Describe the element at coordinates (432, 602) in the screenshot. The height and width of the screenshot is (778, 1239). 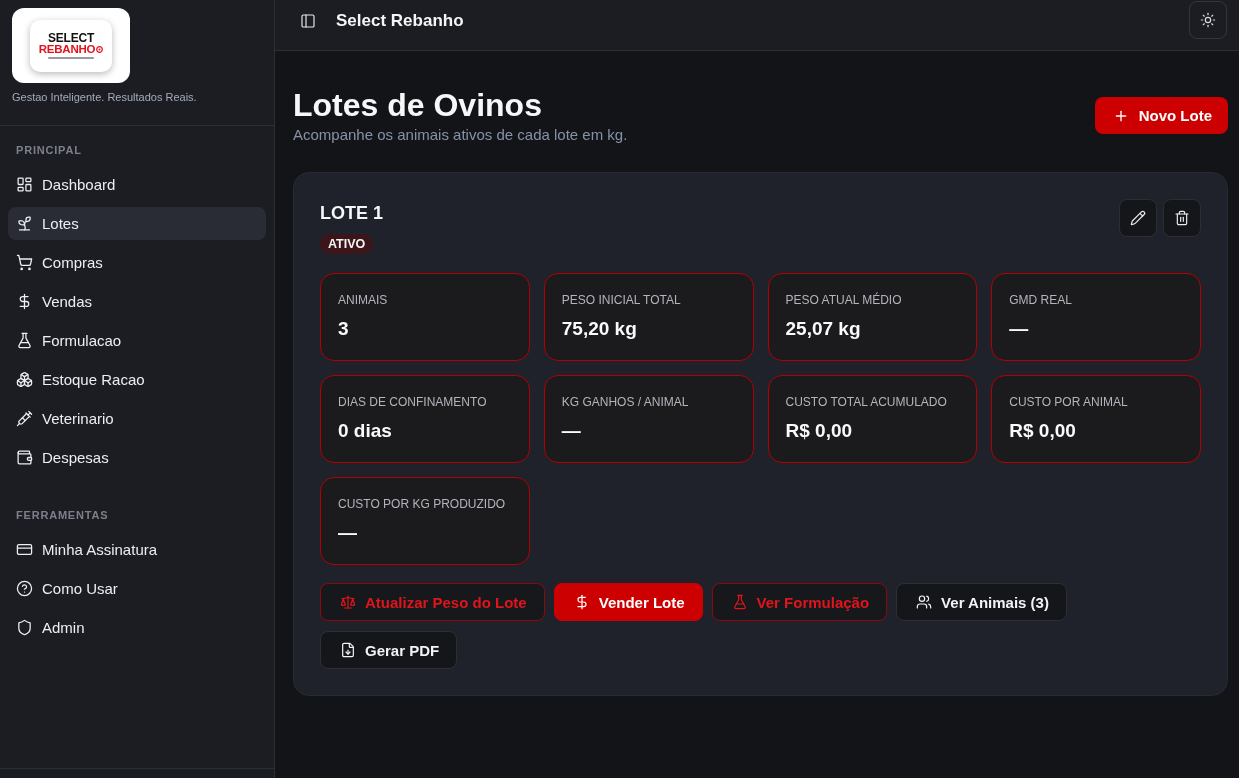
I see `action-button: Atualizar Peso do Lote` at that location.